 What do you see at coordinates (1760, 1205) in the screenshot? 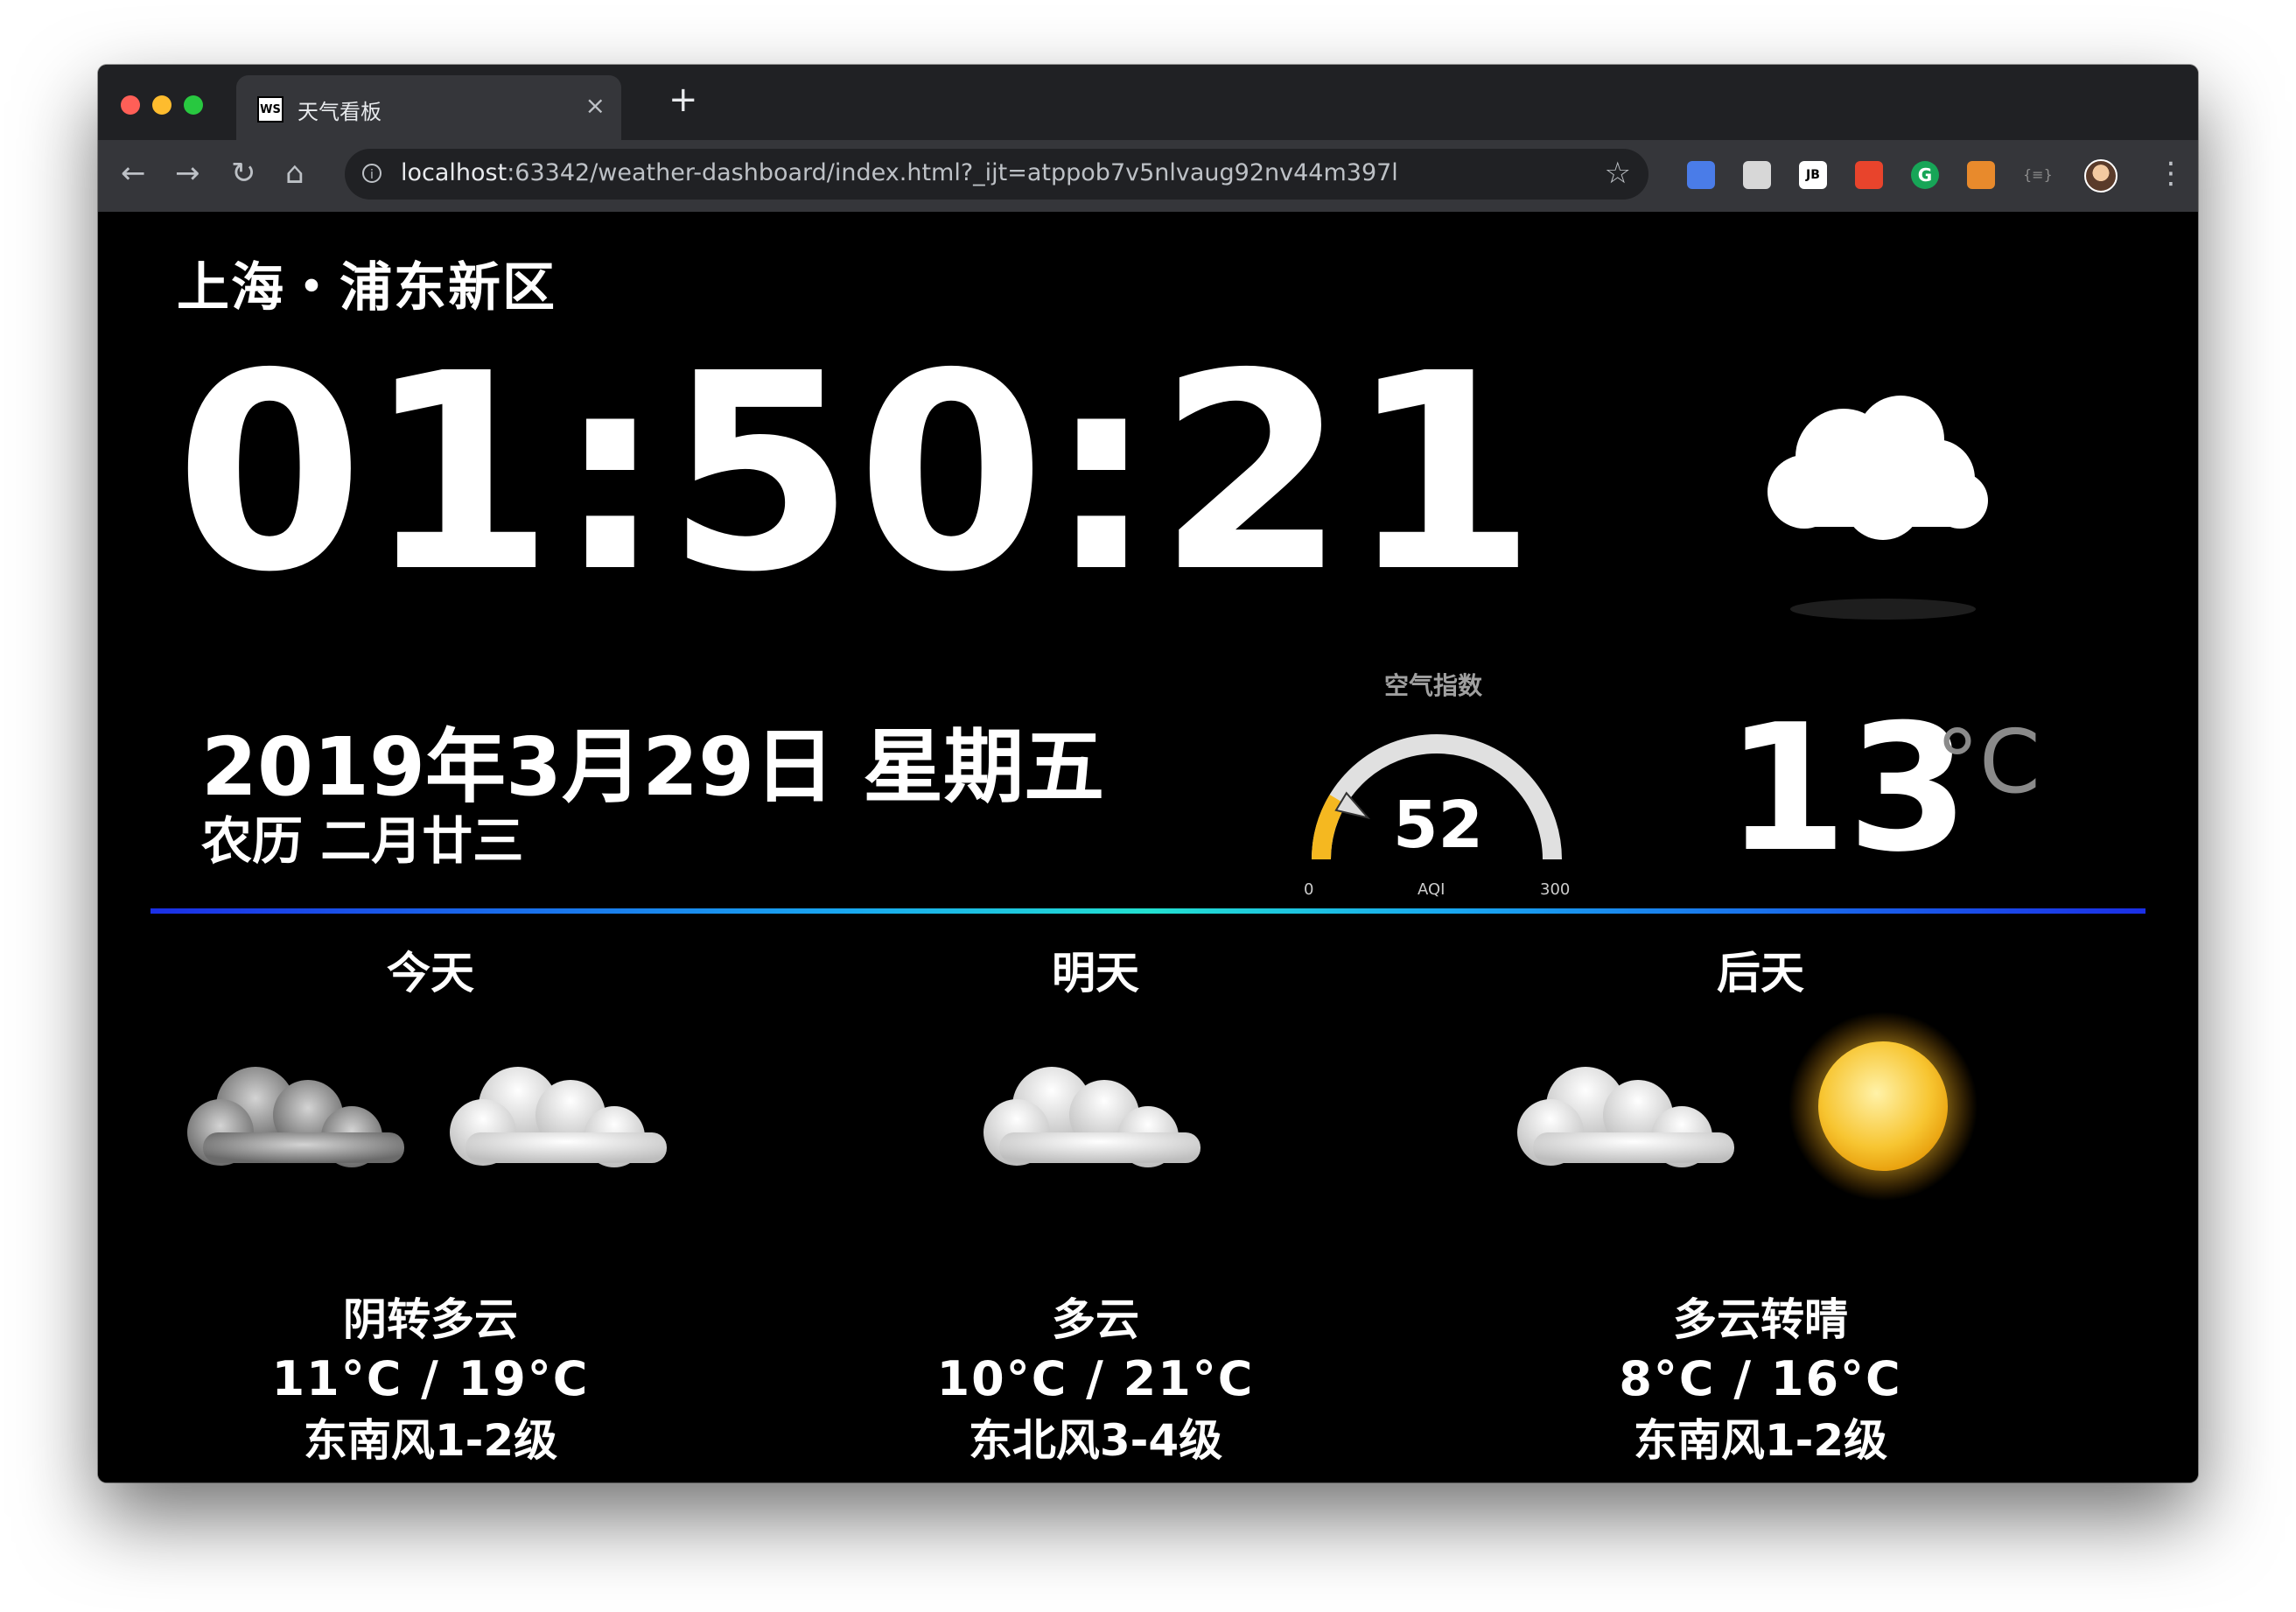
I see `forecast-day-after: 后天 多云转晴 8°C / 16°C 东南风1-2级` at bounding box center [1760, 1205].